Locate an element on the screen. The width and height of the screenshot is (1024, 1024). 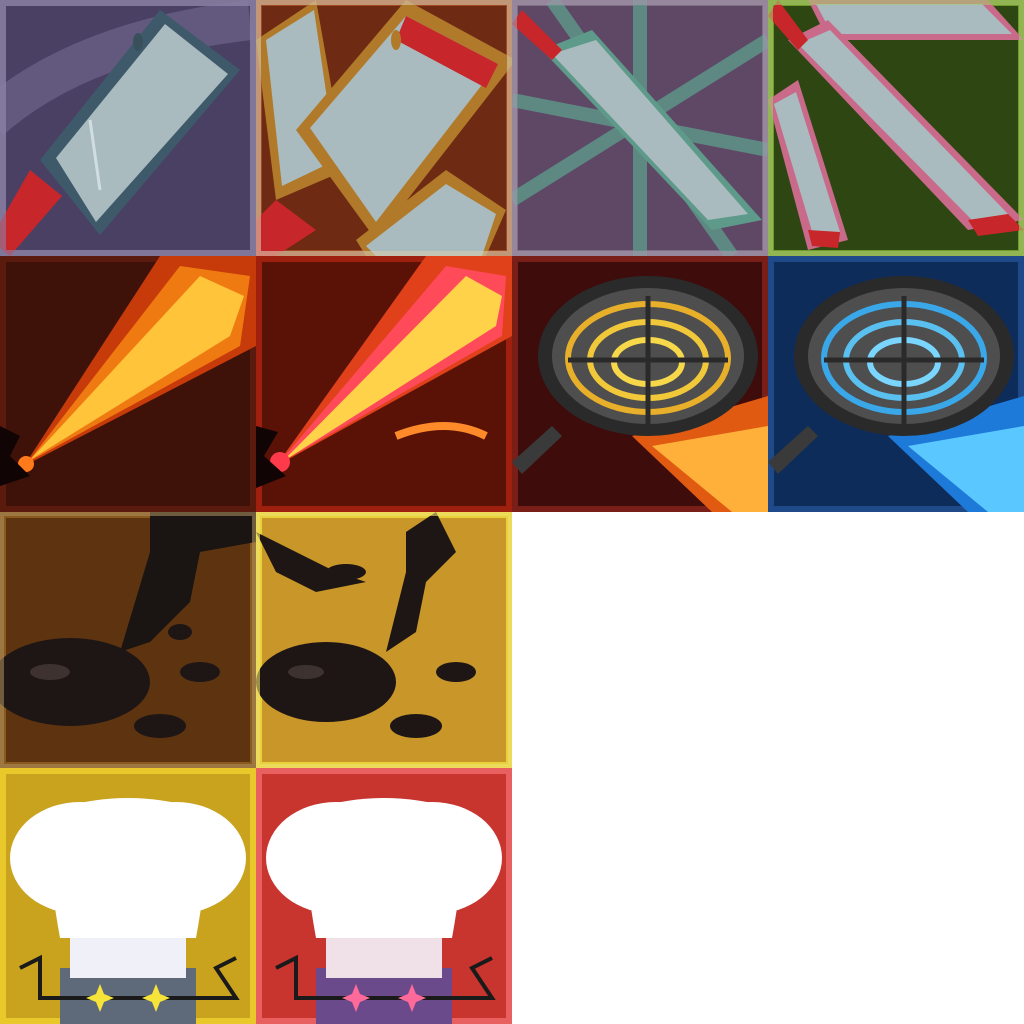
knives-bloody-icon is located at coordinates (896, 128).